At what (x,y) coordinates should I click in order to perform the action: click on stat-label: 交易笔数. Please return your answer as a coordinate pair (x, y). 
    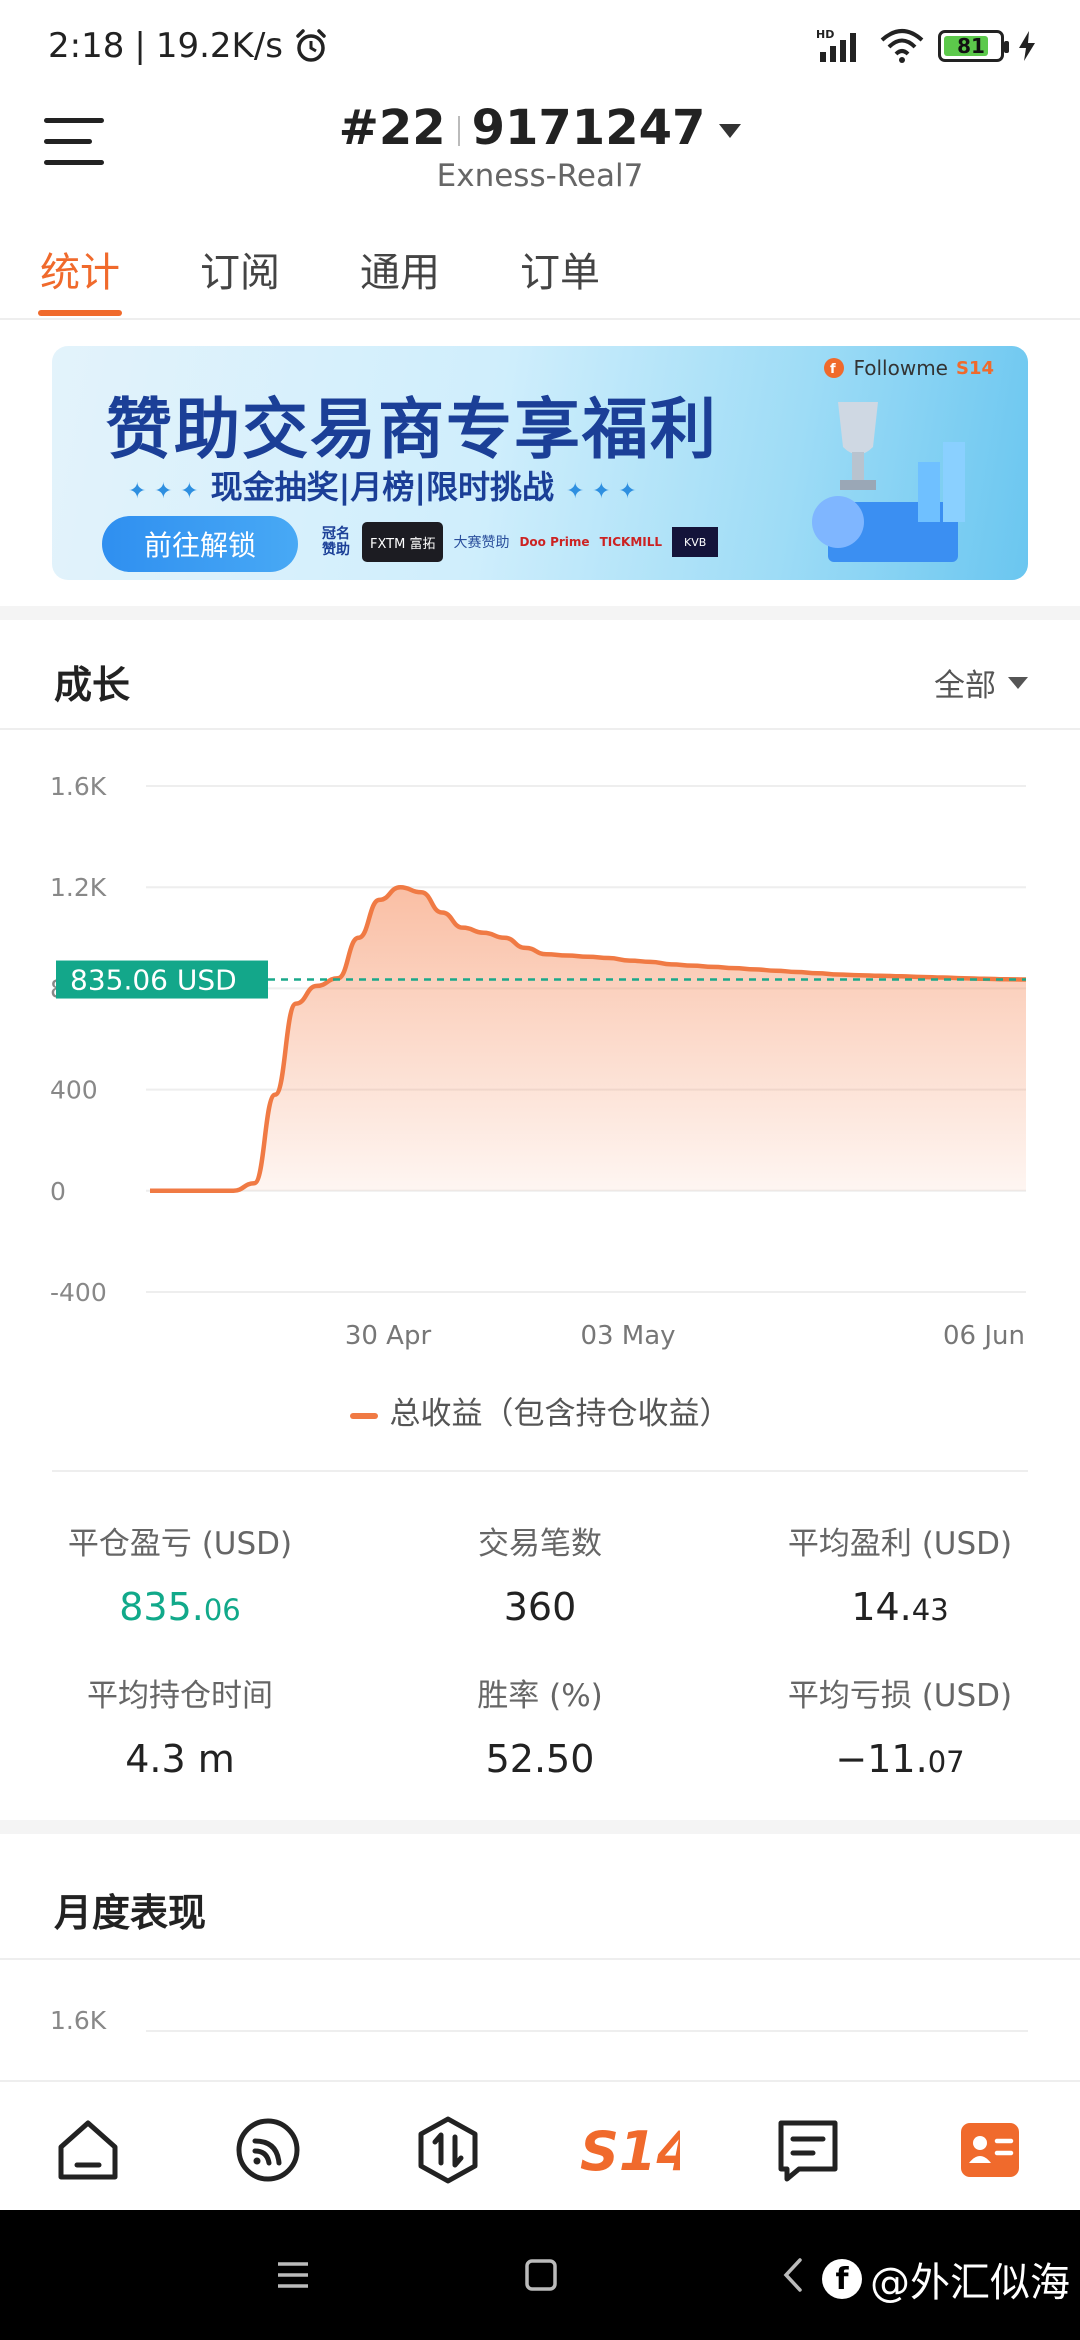
    Looking at the image, I should click on (540, 1544).